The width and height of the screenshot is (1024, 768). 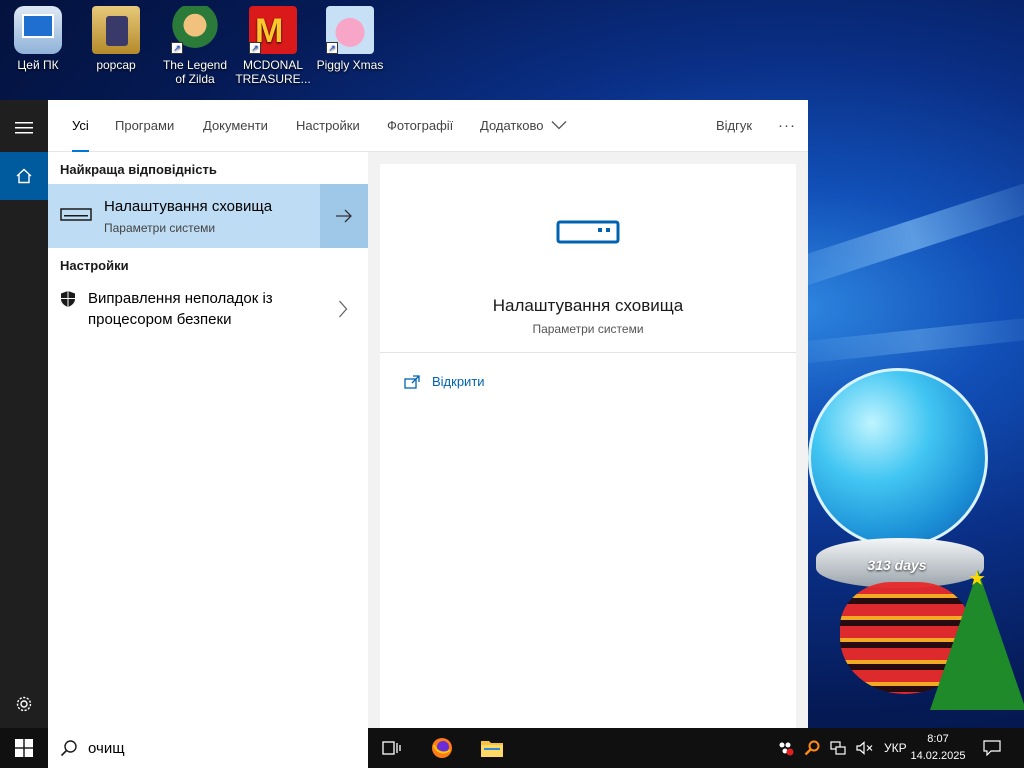 I want to click on notification-icon, so click(x=992, y=748).